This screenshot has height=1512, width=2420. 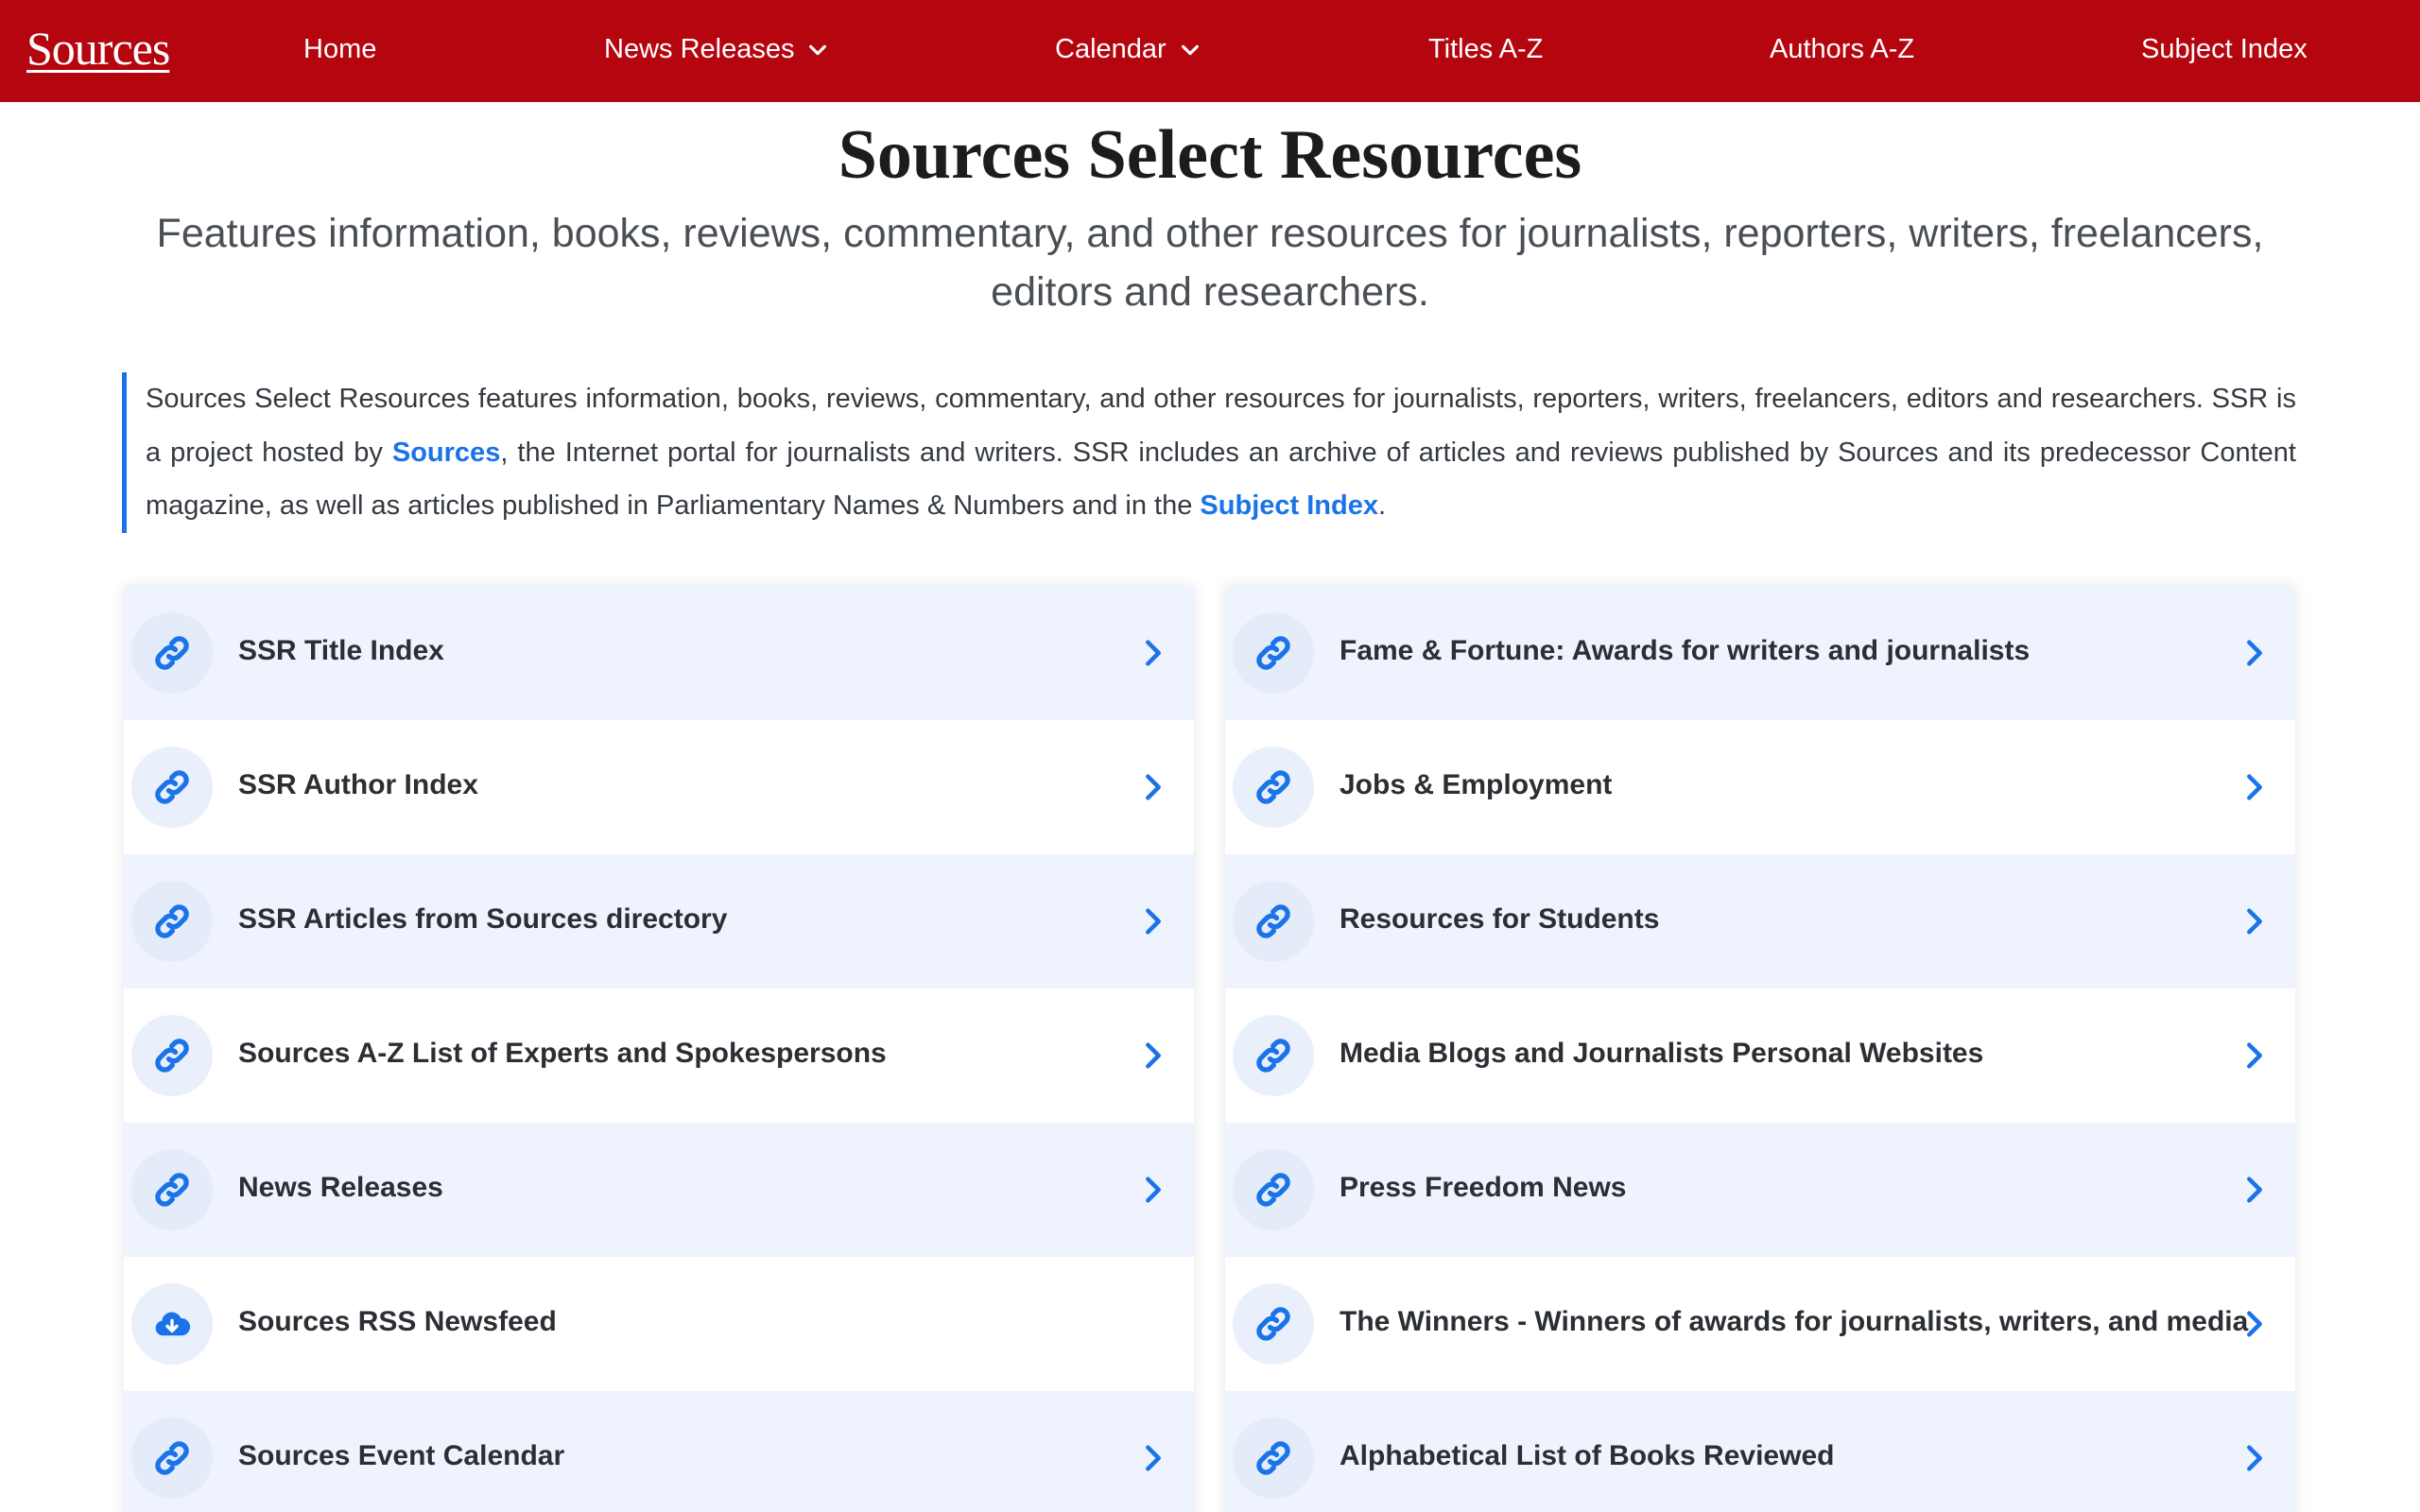 I want to click on subject-index-link: Subject Index, so click(x=1289, y=505).